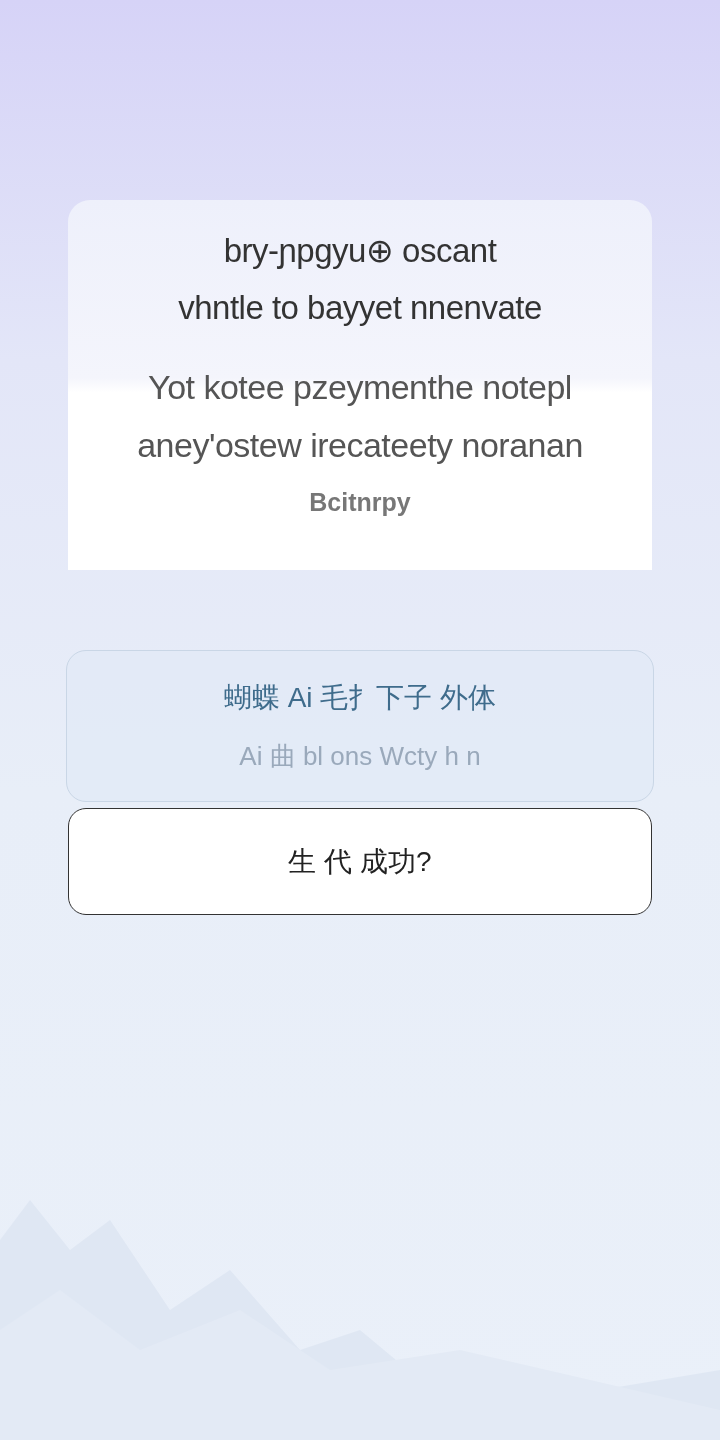  I want to click on notice-heading: 蝴蝶 Ai 毛扌下子 外体, so click(360, 697).